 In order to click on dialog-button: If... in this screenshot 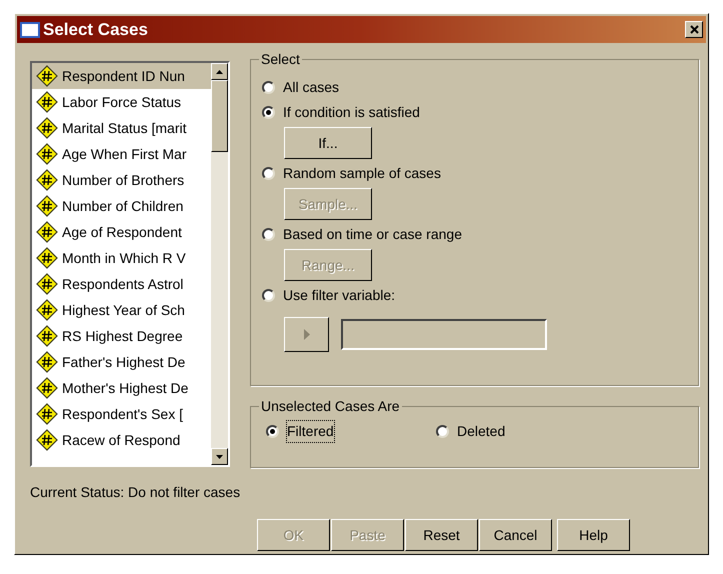, I will do `click(328, 143)`.